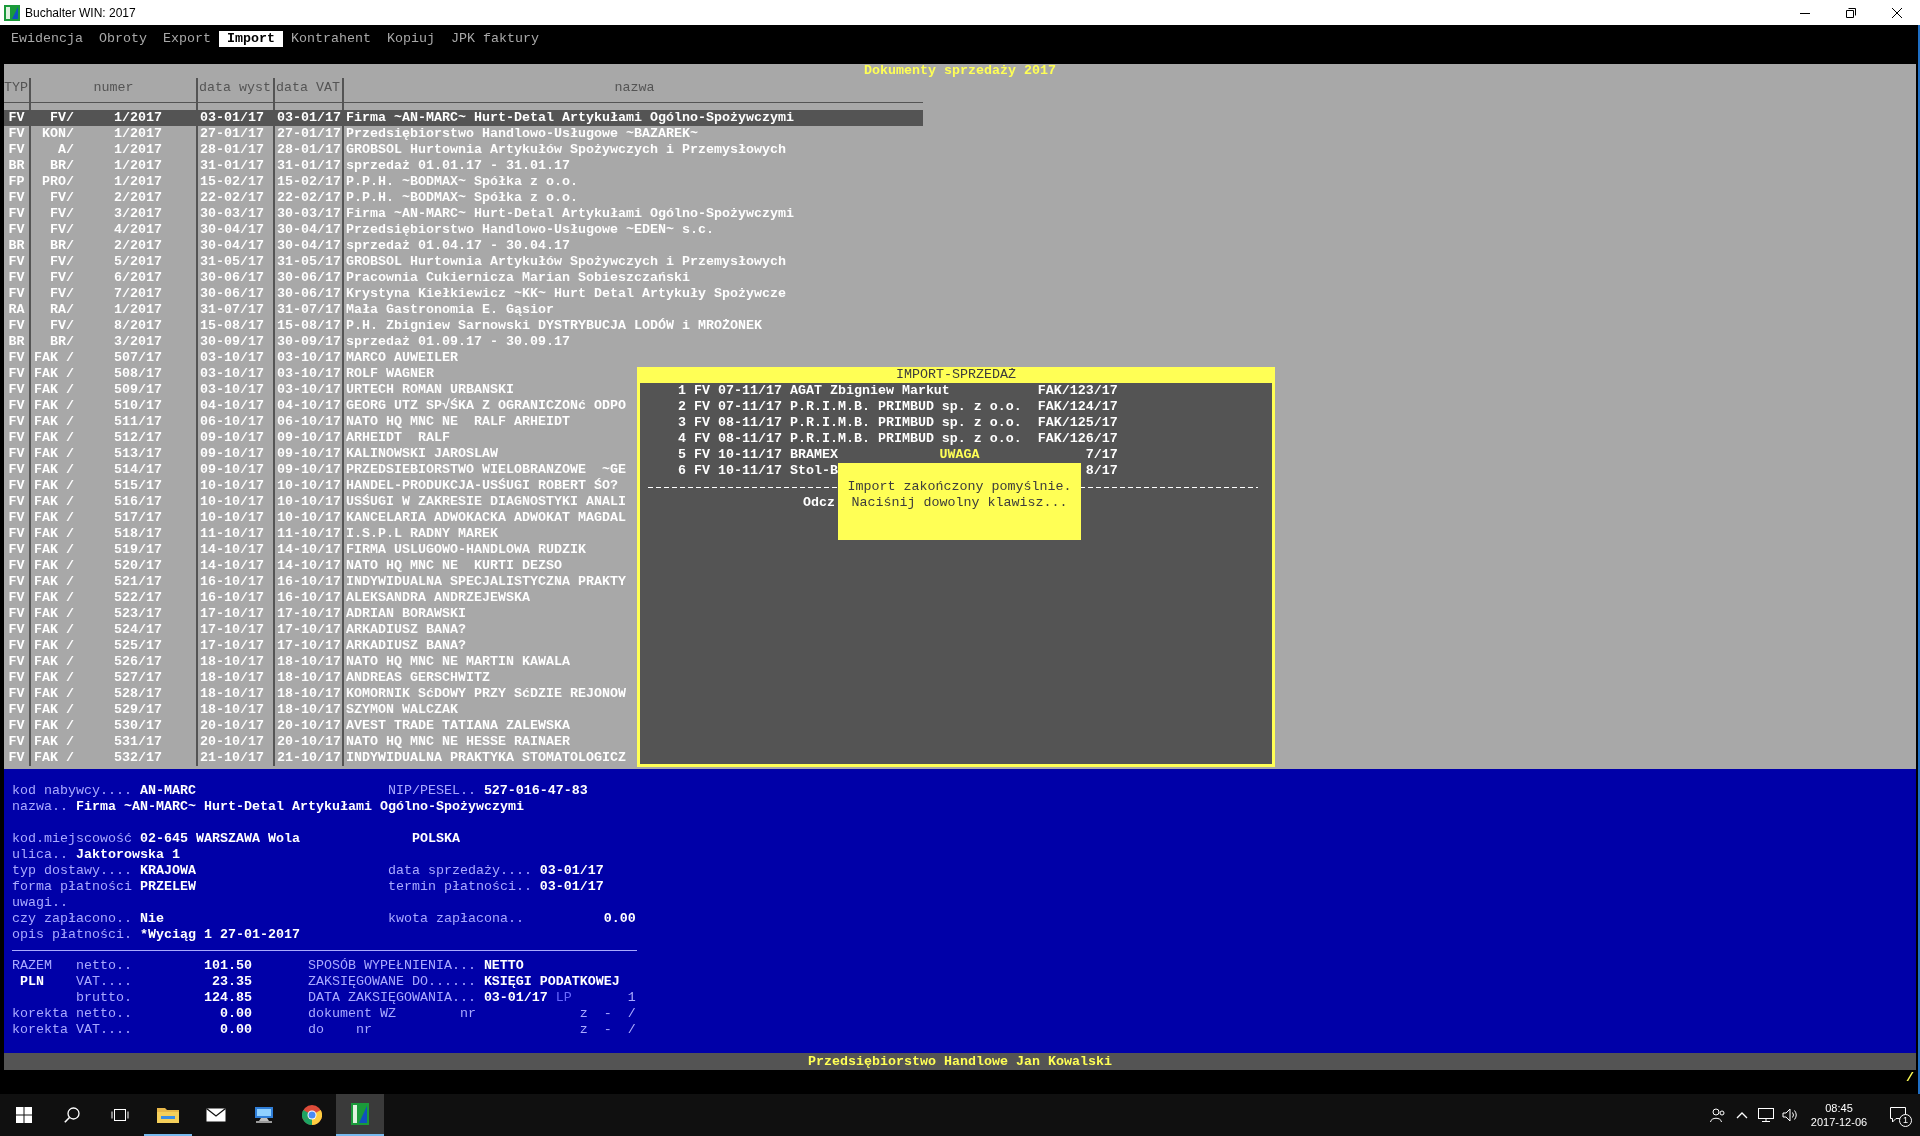  Describe the element at coordinates (607, 1030) in the screenshot. I see `field-label: z - /` at that location.